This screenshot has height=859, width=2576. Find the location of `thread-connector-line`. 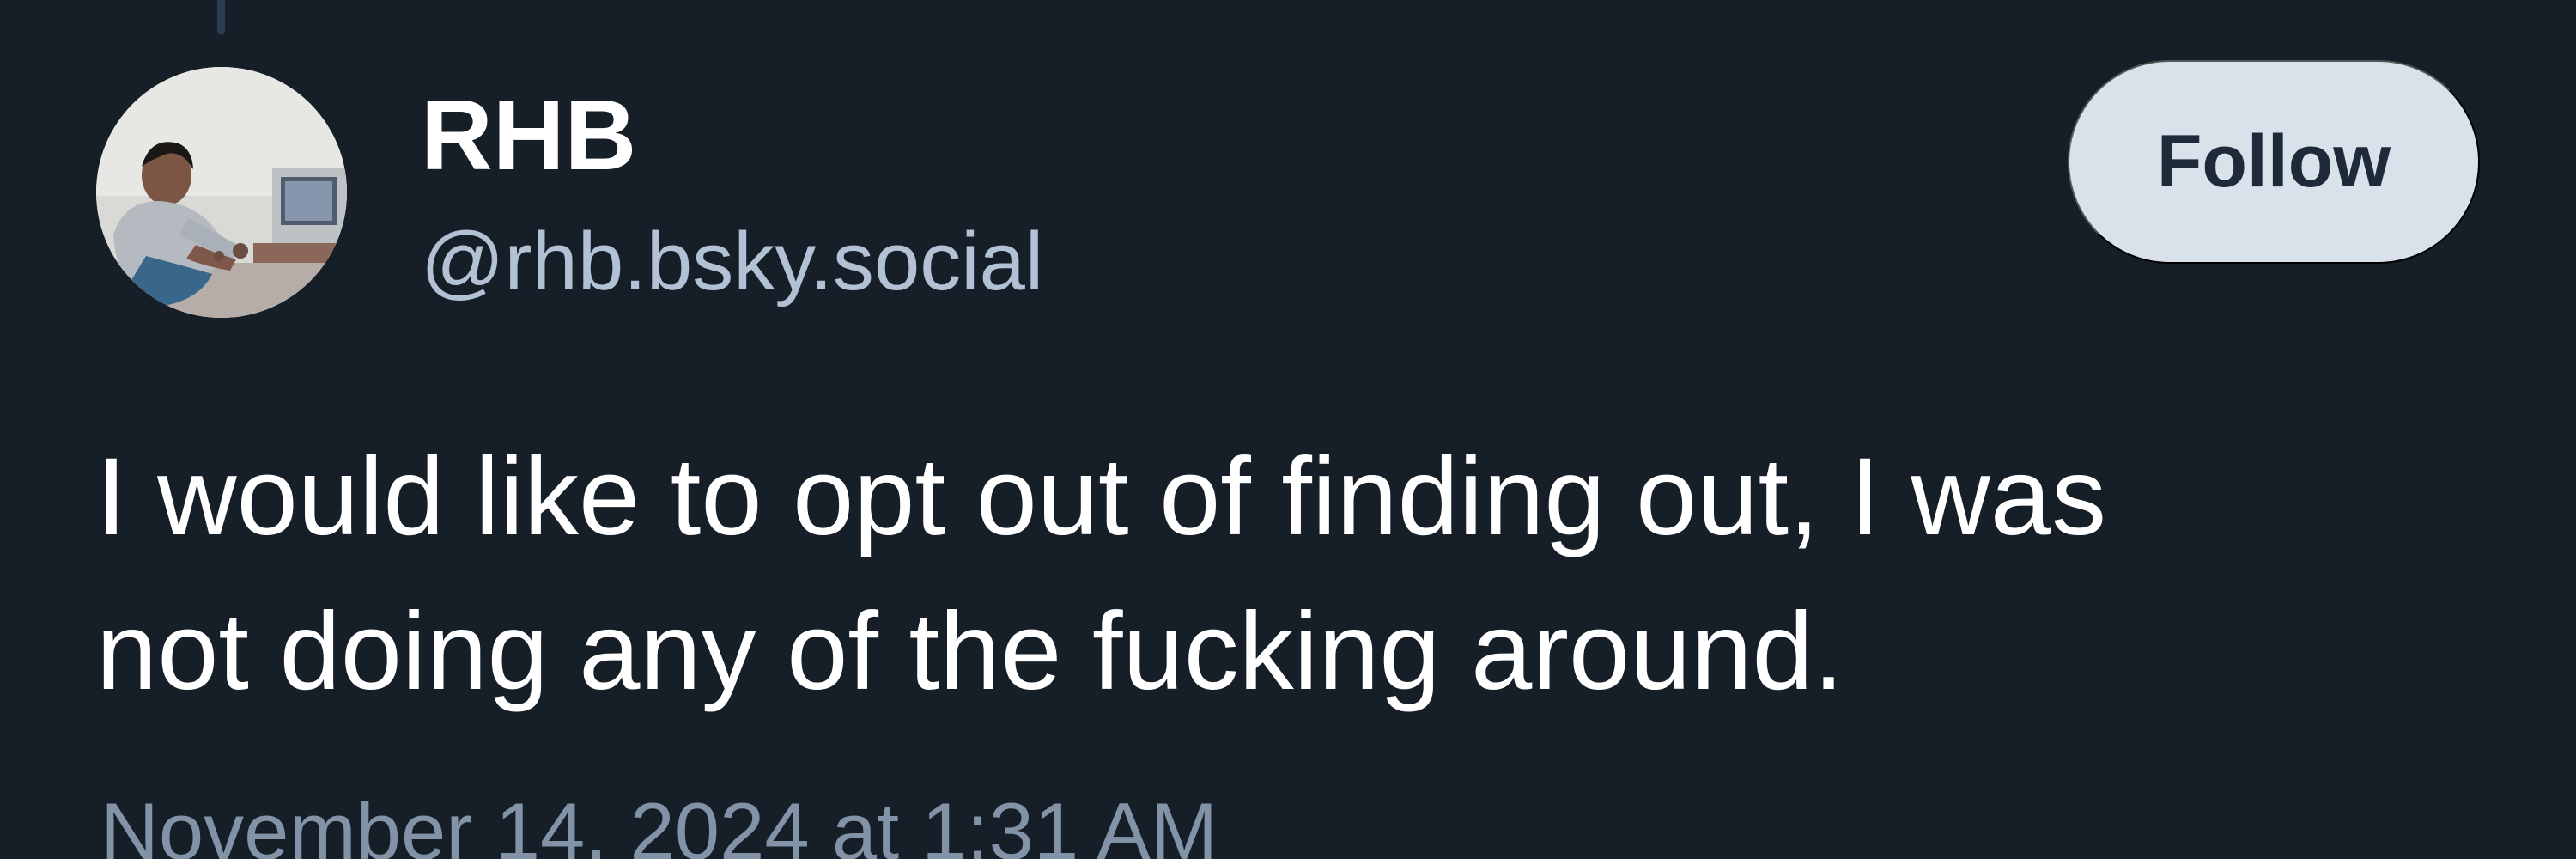

thread-connector-line is located at coordinates (221, 17).